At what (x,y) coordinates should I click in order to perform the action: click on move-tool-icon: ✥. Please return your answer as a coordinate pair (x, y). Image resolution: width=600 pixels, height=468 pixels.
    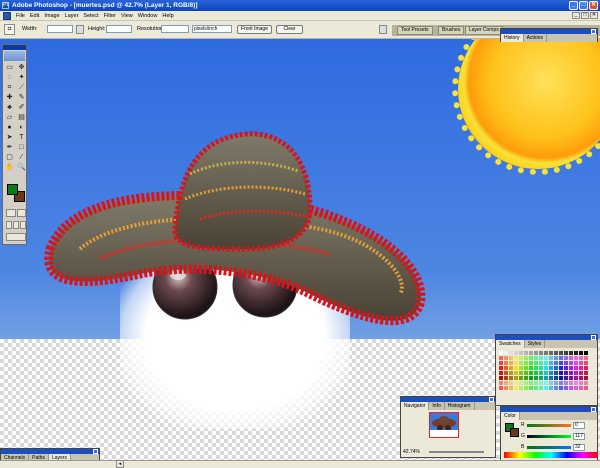
    Looking at the image, I should click on (21, 68).